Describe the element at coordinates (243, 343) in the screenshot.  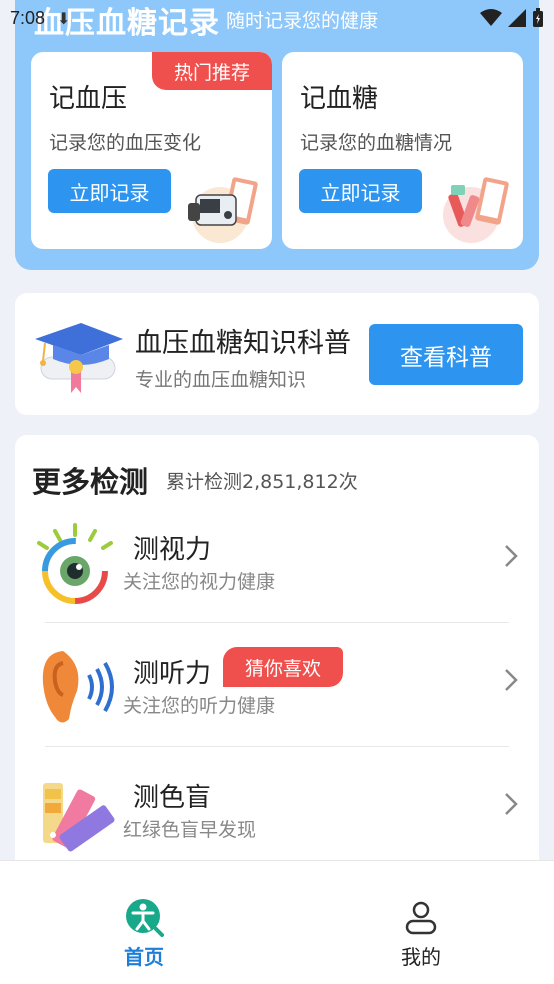
I see `knowledge-title: 血压血糖知识科普` at that location.